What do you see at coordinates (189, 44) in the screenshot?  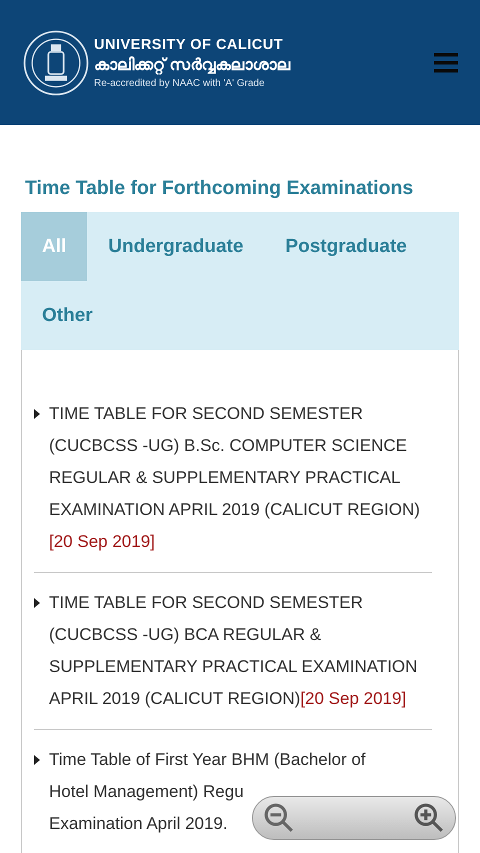 I see `university-name: UNIVERSITY OF CALICUT` at bounding box center [189, 44].